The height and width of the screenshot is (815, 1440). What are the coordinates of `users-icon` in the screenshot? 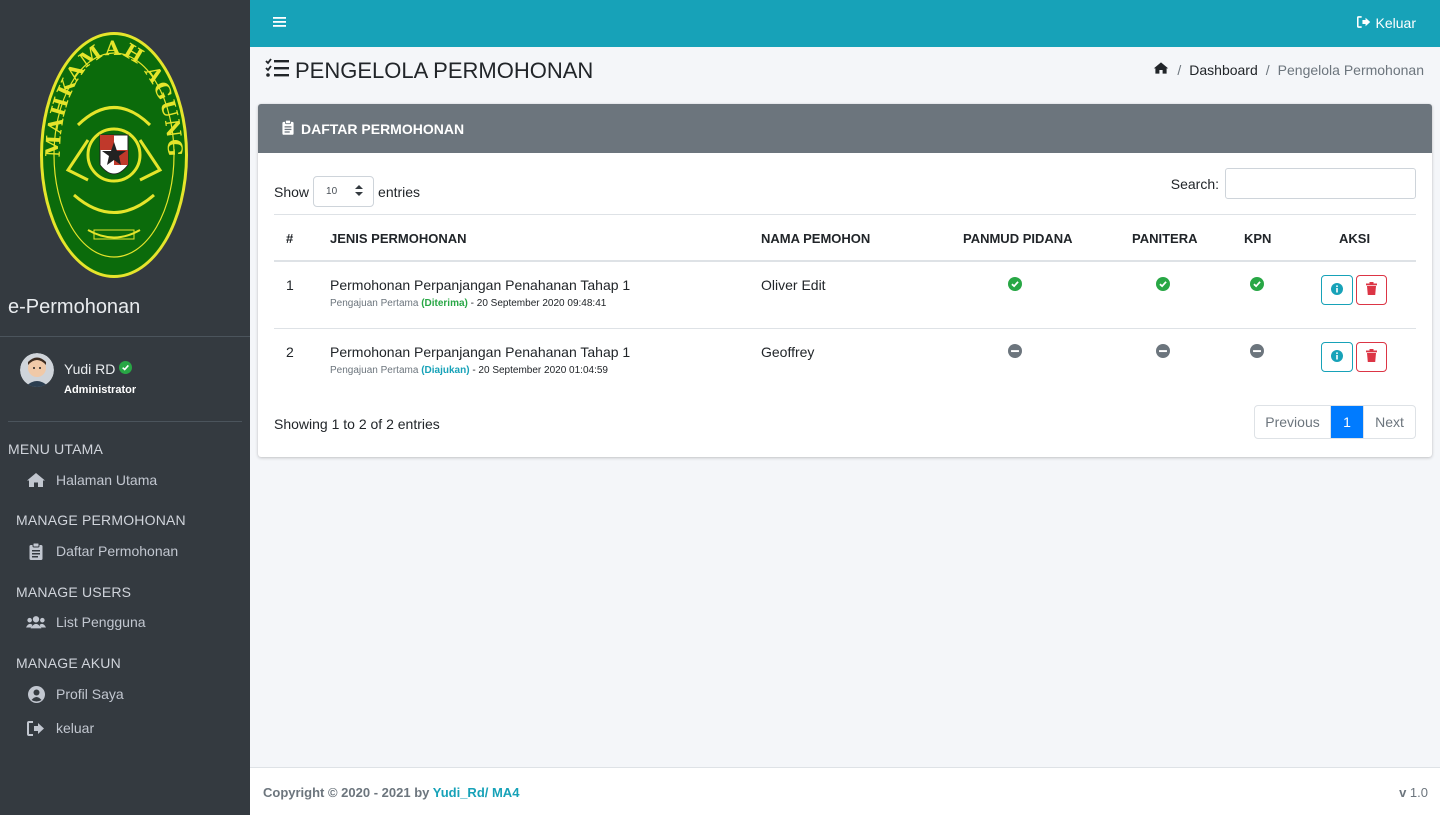 It's located at (36, 622).